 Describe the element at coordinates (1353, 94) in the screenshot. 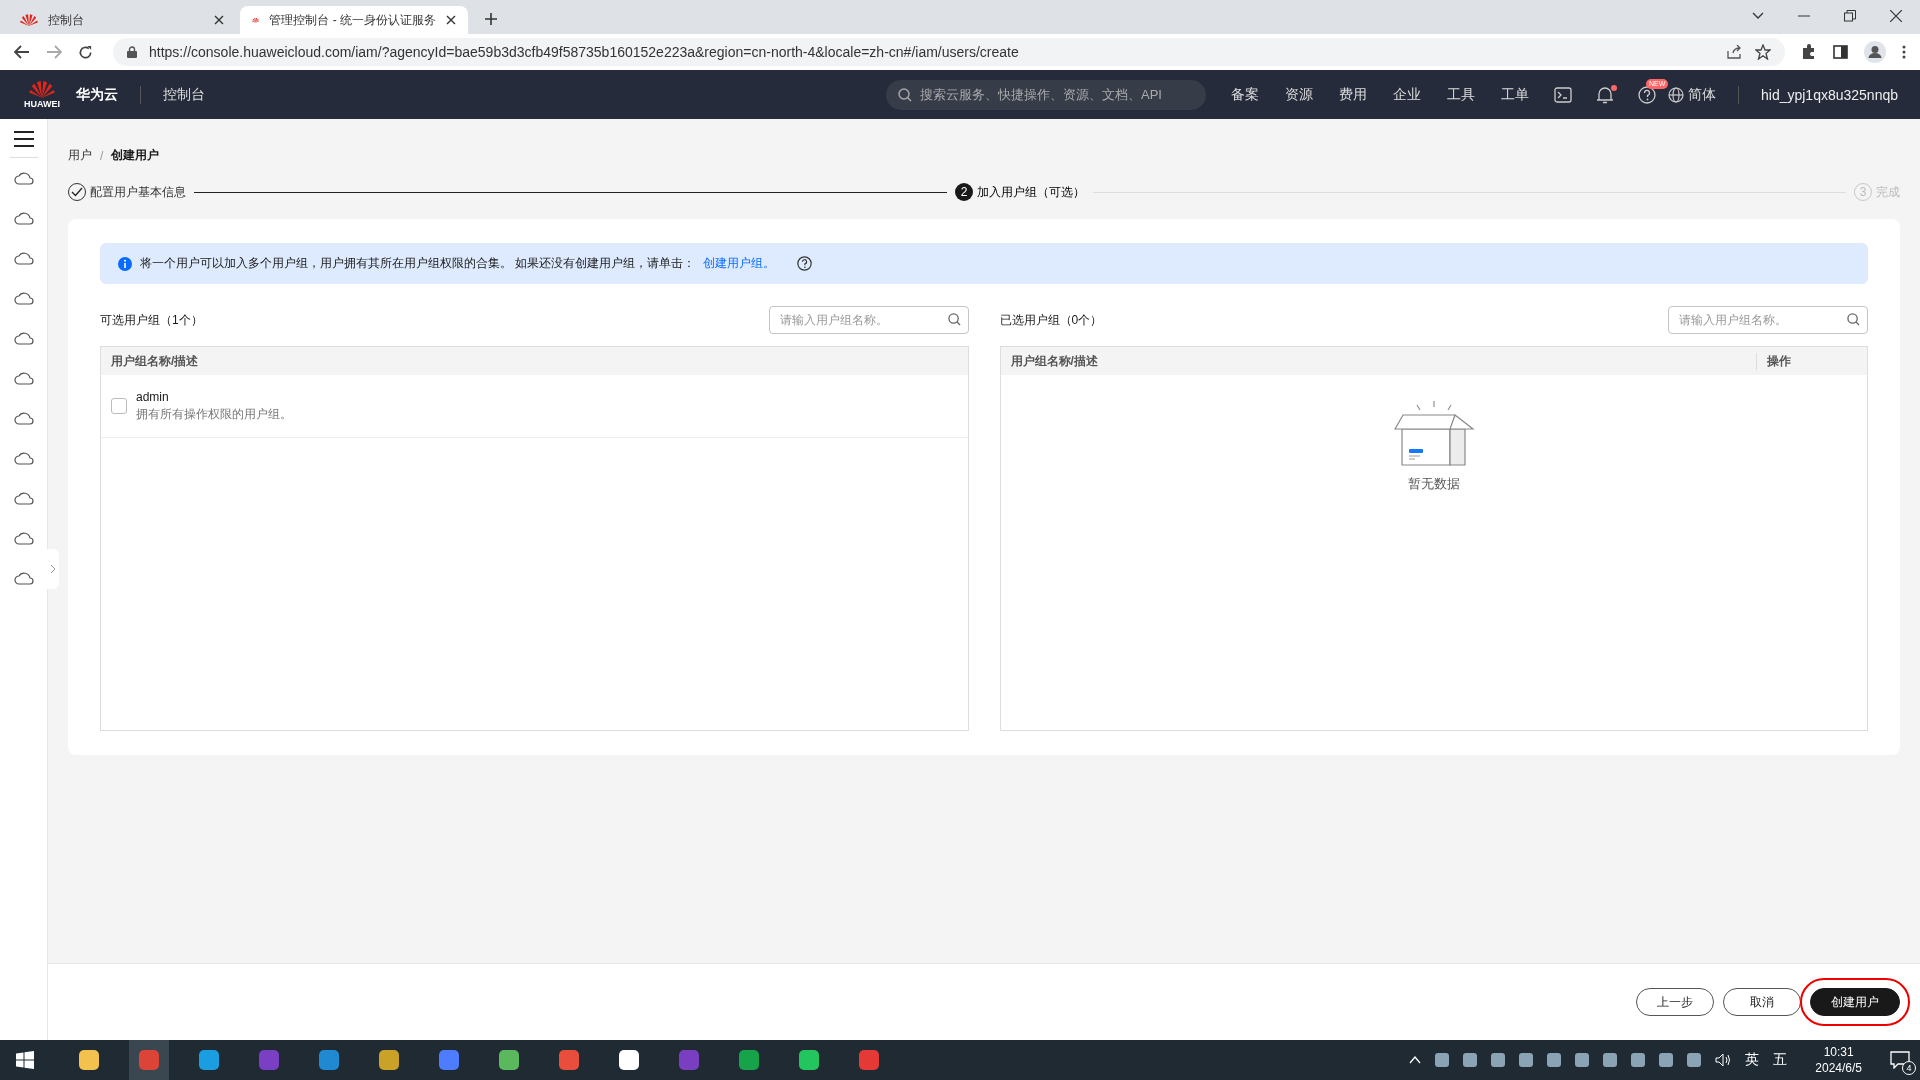

I see `nav-link: 费用` at that location.